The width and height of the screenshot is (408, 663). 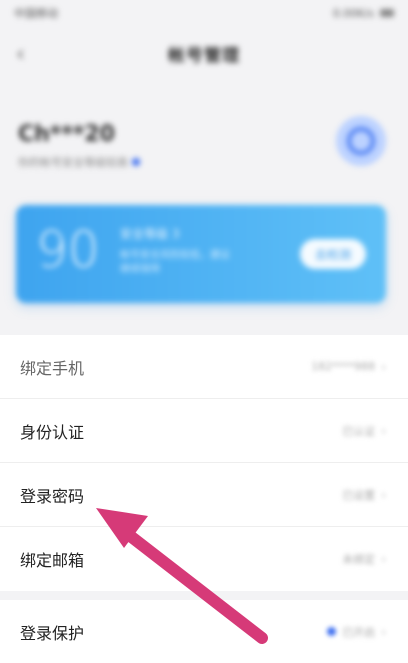 What do you see at coordinates (140, 269) in the screenshot?
I see `security-description-line2: 继续保持` at bounding box center [140, 269].